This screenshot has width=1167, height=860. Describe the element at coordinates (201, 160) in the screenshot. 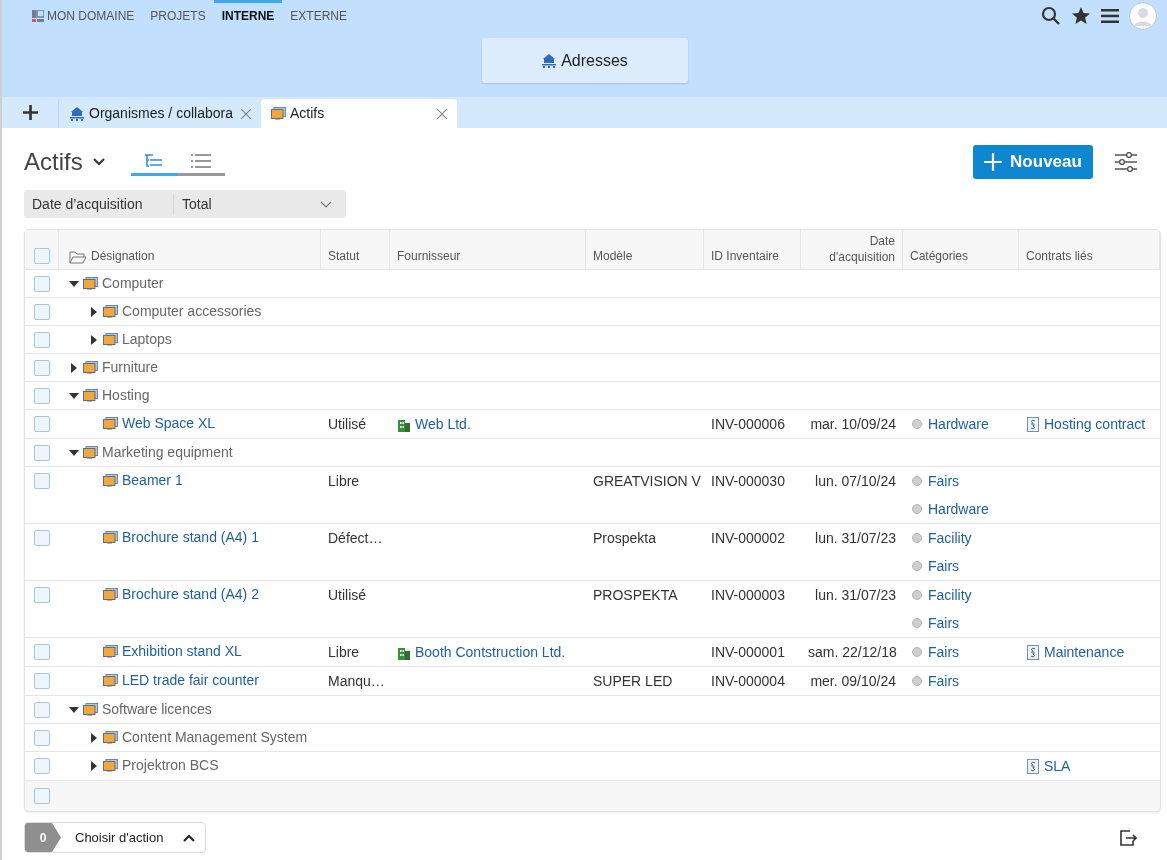

I see `list-icon` at that location.